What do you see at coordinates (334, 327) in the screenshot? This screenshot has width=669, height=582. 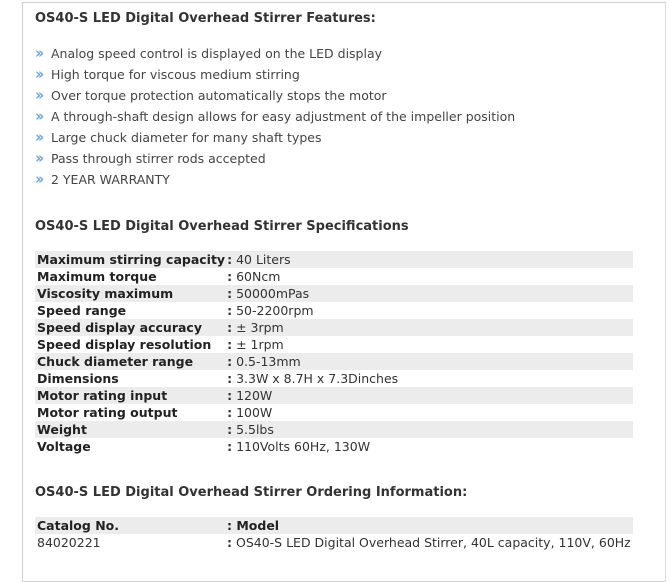 I see `table-row: Speed display accuracy: ± 3rpm` at bounding box center [334, 327].